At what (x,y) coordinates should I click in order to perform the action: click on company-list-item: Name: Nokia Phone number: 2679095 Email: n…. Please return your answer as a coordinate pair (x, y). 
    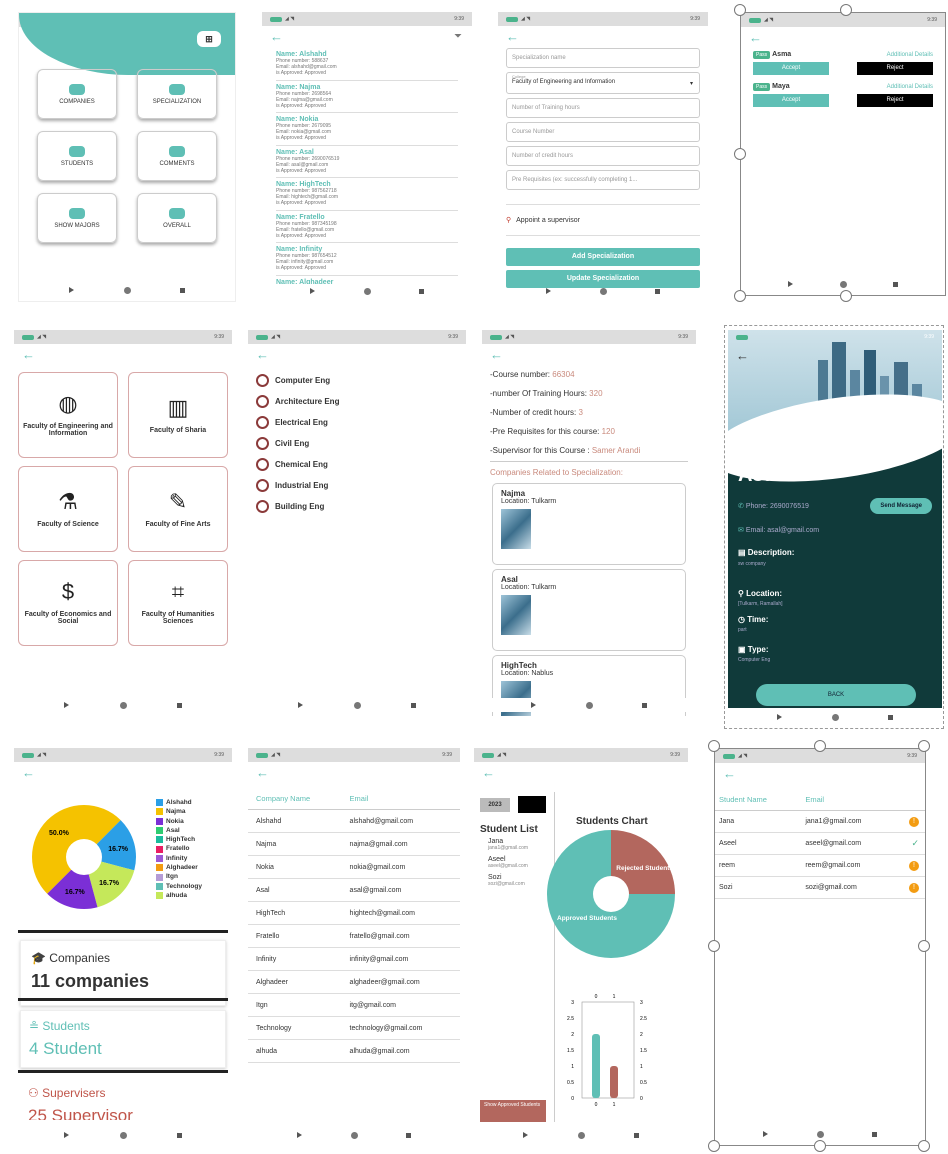
    Looking at the image, I should click on (367, 129).